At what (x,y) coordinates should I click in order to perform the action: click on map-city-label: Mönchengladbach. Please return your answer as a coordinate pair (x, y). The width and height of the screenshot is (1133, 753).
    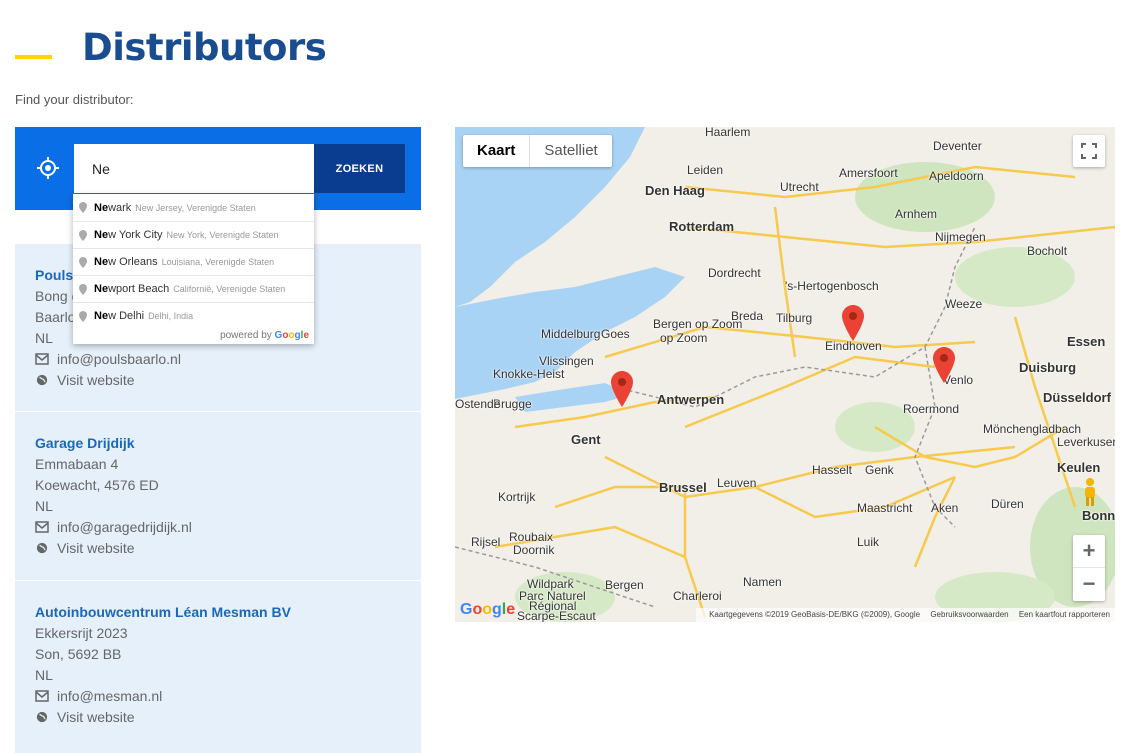
    Looking at the image, I should click on (1032, 429).